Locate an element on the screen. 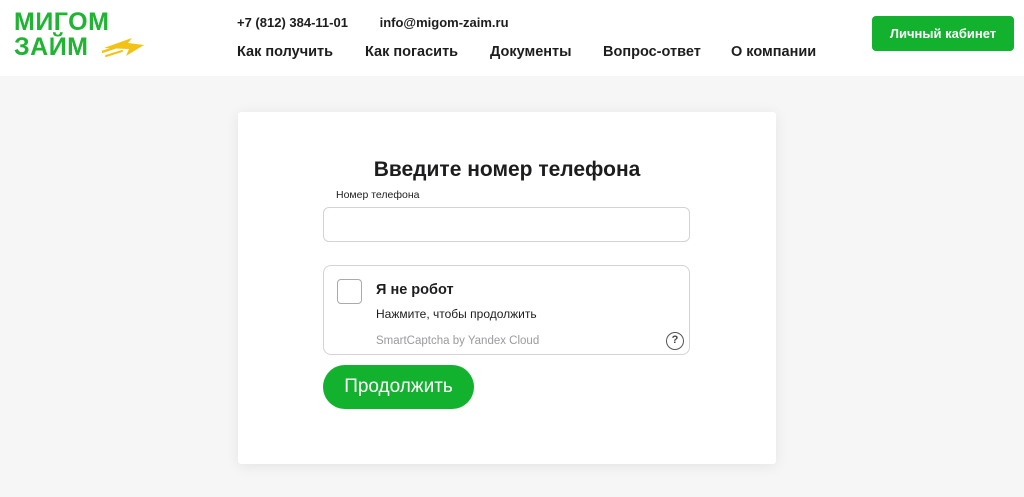 The image size is (1024, 497). header-contacts: +7 (812) 384-11-01 info@migom-zaim.ru is located at coordinates (373, 22).